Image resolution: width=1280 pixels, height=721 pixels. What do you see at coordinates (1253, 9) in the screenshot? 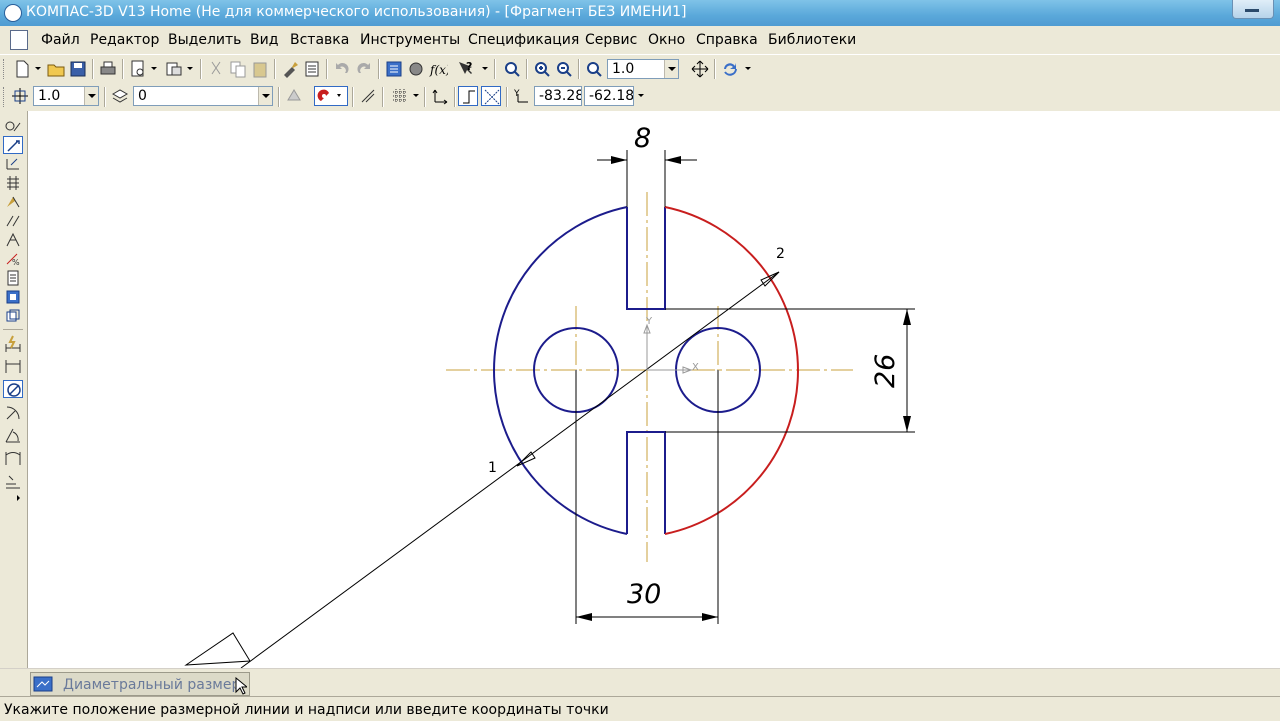
I see `minimize-button` at bounding box center [1253, 9].